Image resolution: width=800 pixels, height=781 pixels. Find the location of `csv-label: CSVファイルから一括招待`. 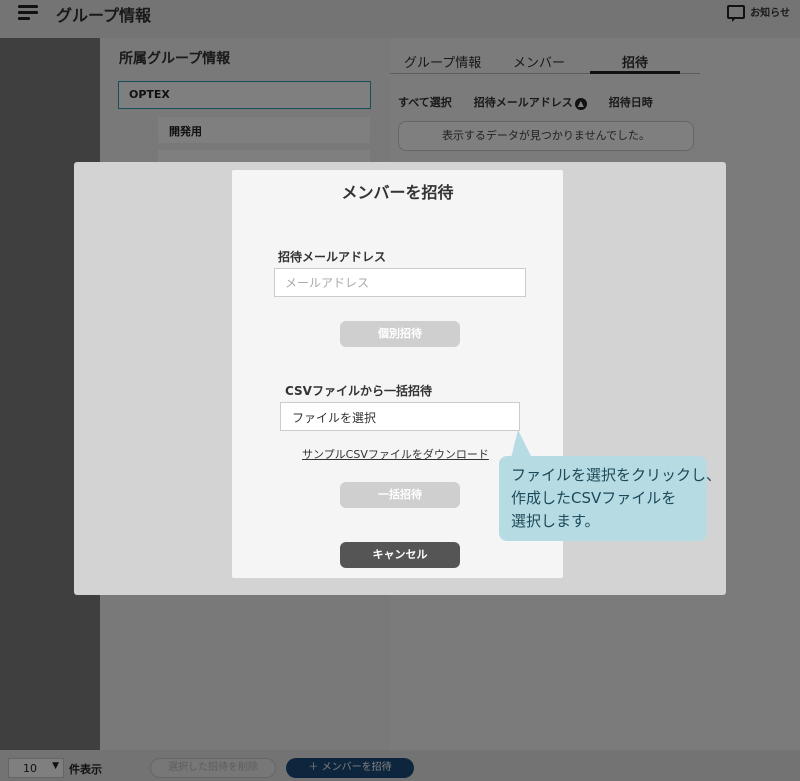

csv-label: CSVファイルから一括招待 is located at coordinates (358, 391).